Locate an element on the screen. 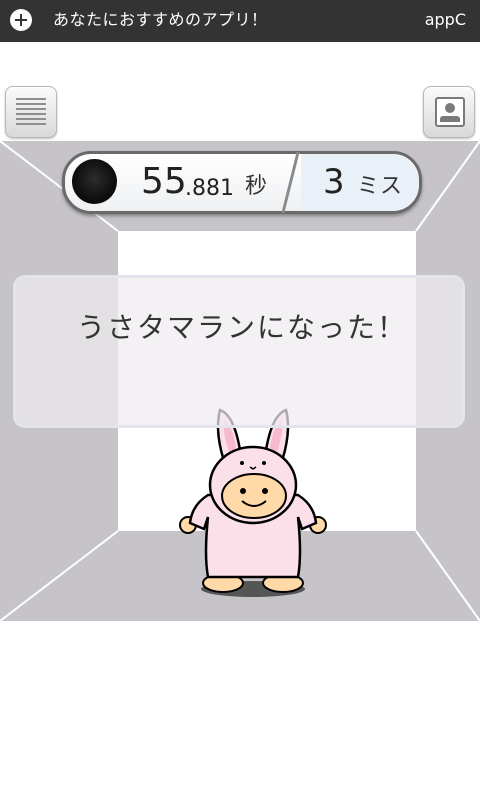 Image resolution: width=480 pixels, height=800 pixels. ad-banner: あなたにおすすめのアプリ！ appC is located at coordinates (240, 21).